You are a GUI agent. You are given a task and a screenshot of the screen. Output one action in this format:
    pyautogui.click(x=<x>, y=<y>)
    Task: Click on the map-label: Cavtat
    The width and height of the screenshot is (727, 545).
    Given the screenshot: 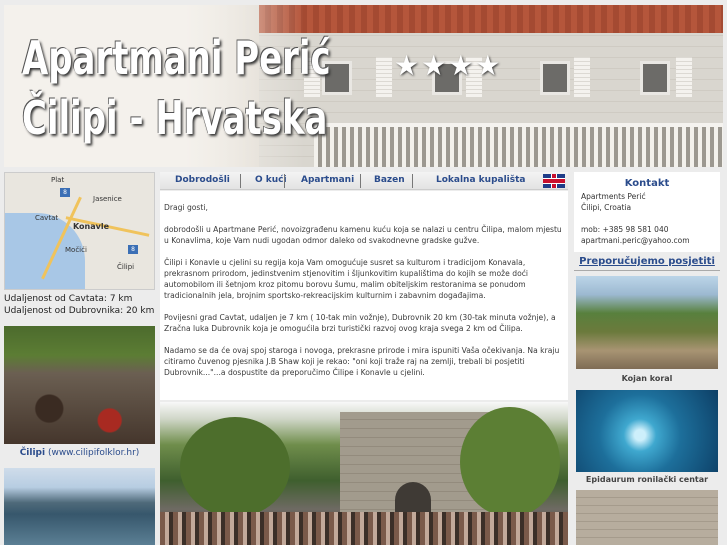 What is the action you would take?
    pyautogui.click(x=47, y=218)
    